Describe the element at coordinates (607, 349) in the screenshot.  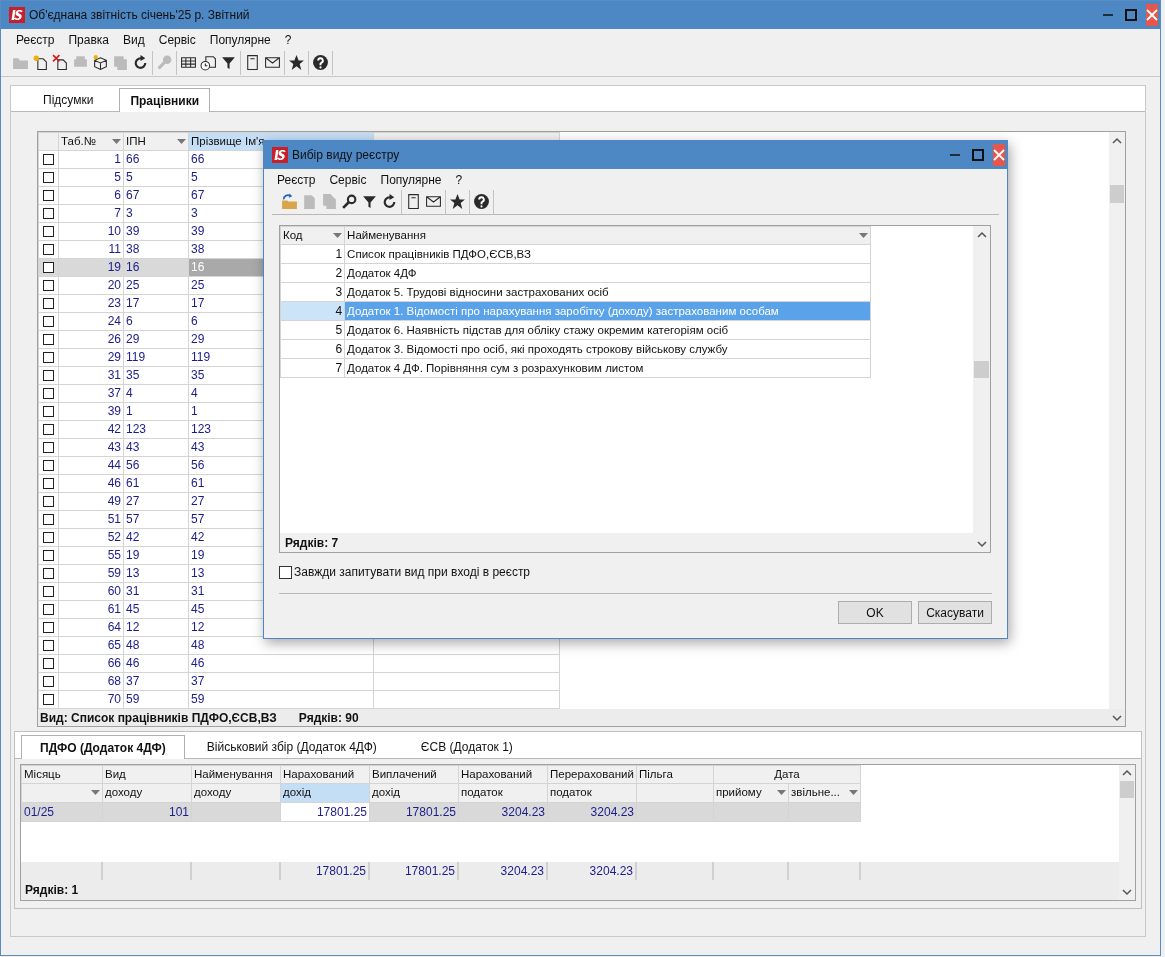
I see `table-cell: Додаток 3. Відомості про осіб, які проходять строкову військову службу` at that location.